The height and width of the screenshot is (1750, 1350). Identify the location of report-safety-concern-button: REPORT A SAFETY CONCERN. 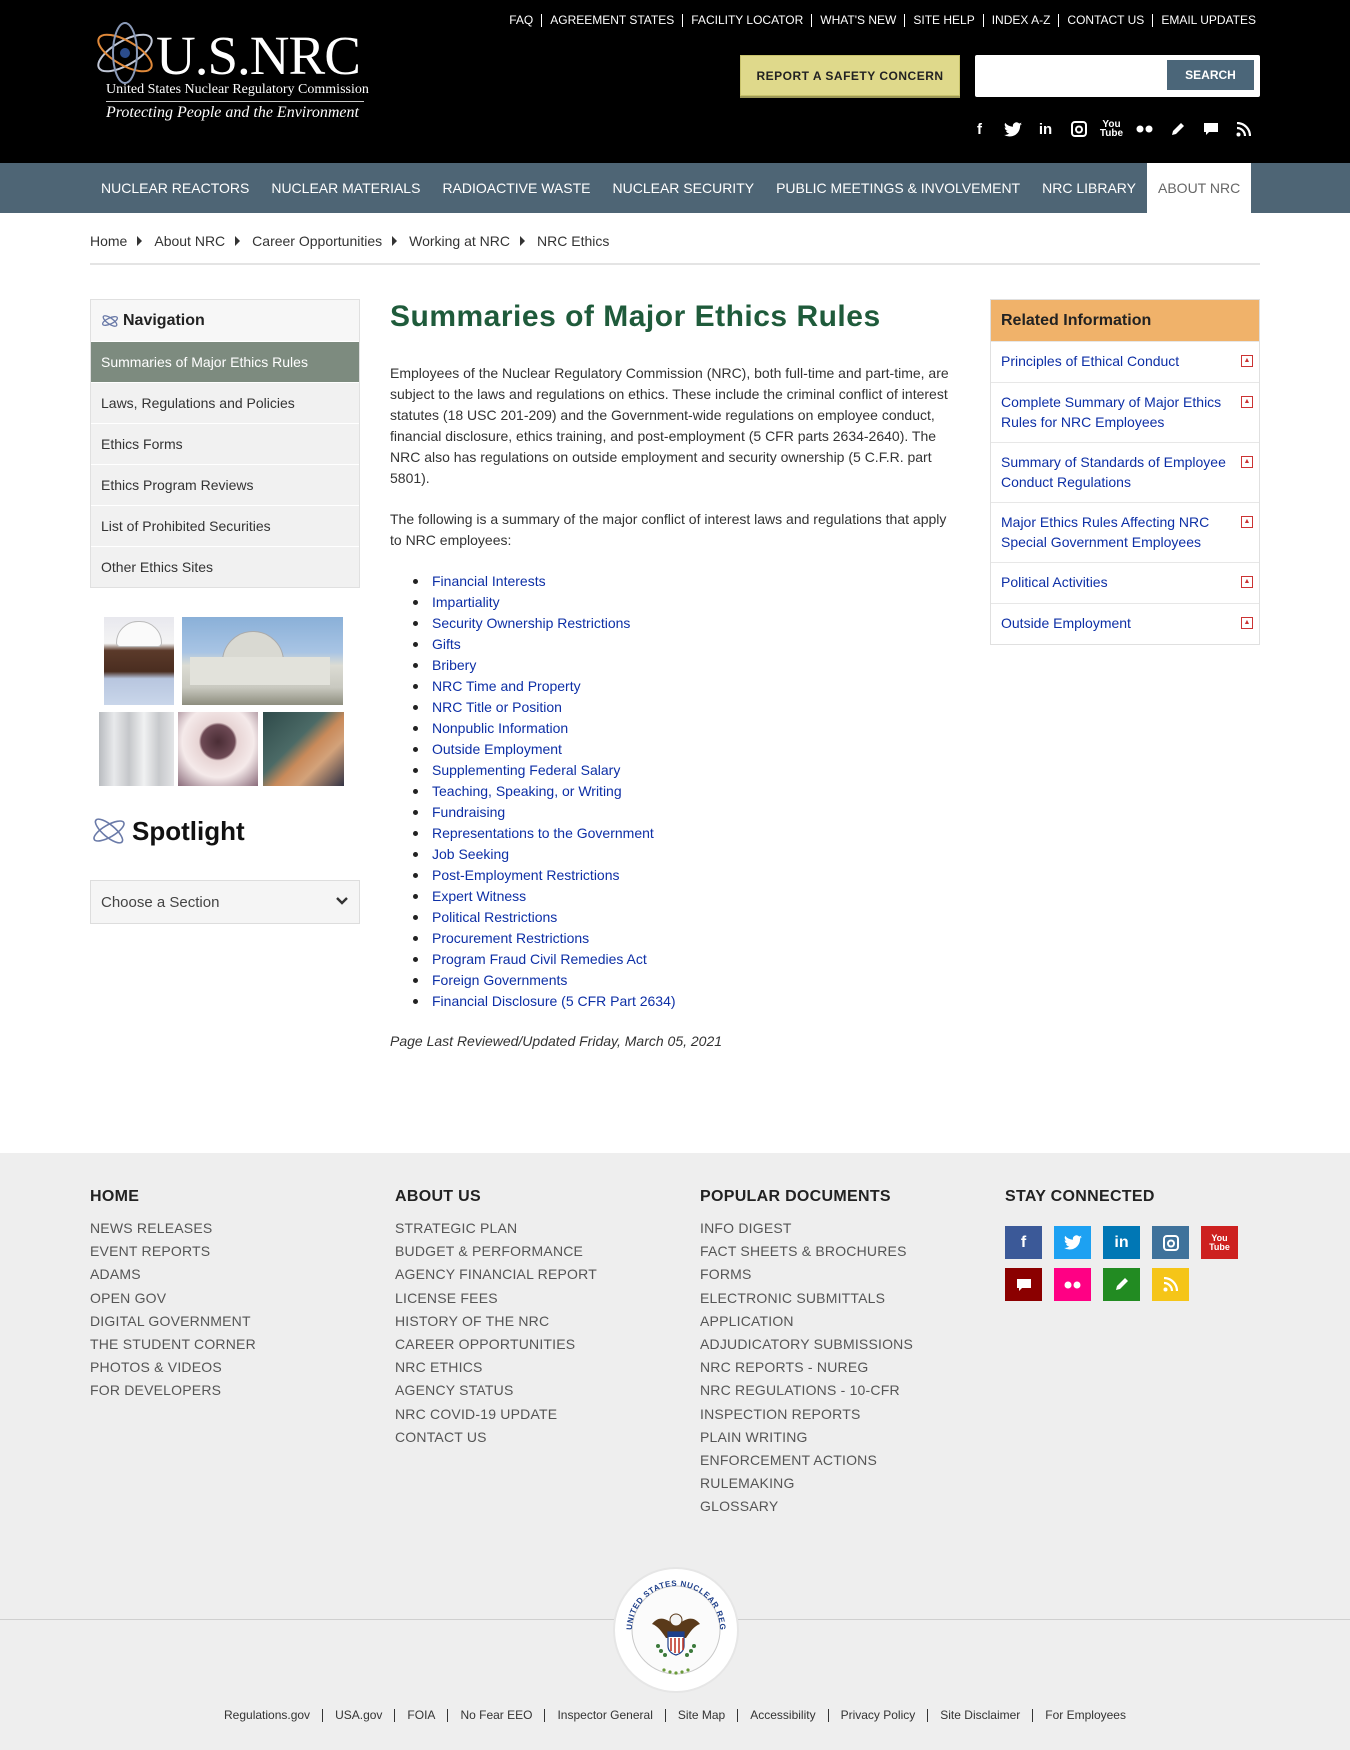
(850, 75).